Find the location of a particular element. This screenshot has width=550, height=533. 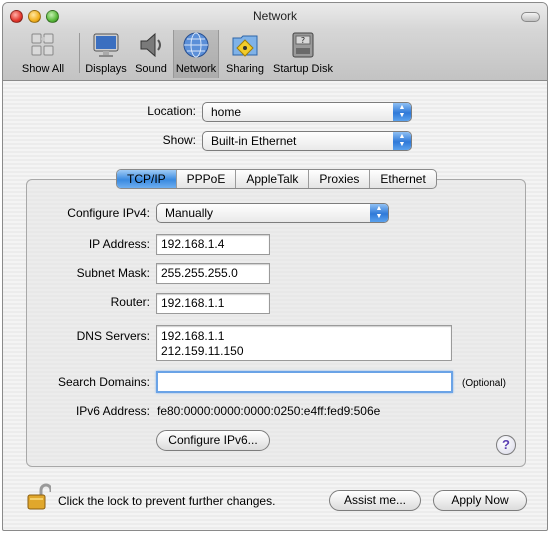

dns-servers-field: 192.168.1.1 212.159.11.150 is located at coordinates (304, 343).